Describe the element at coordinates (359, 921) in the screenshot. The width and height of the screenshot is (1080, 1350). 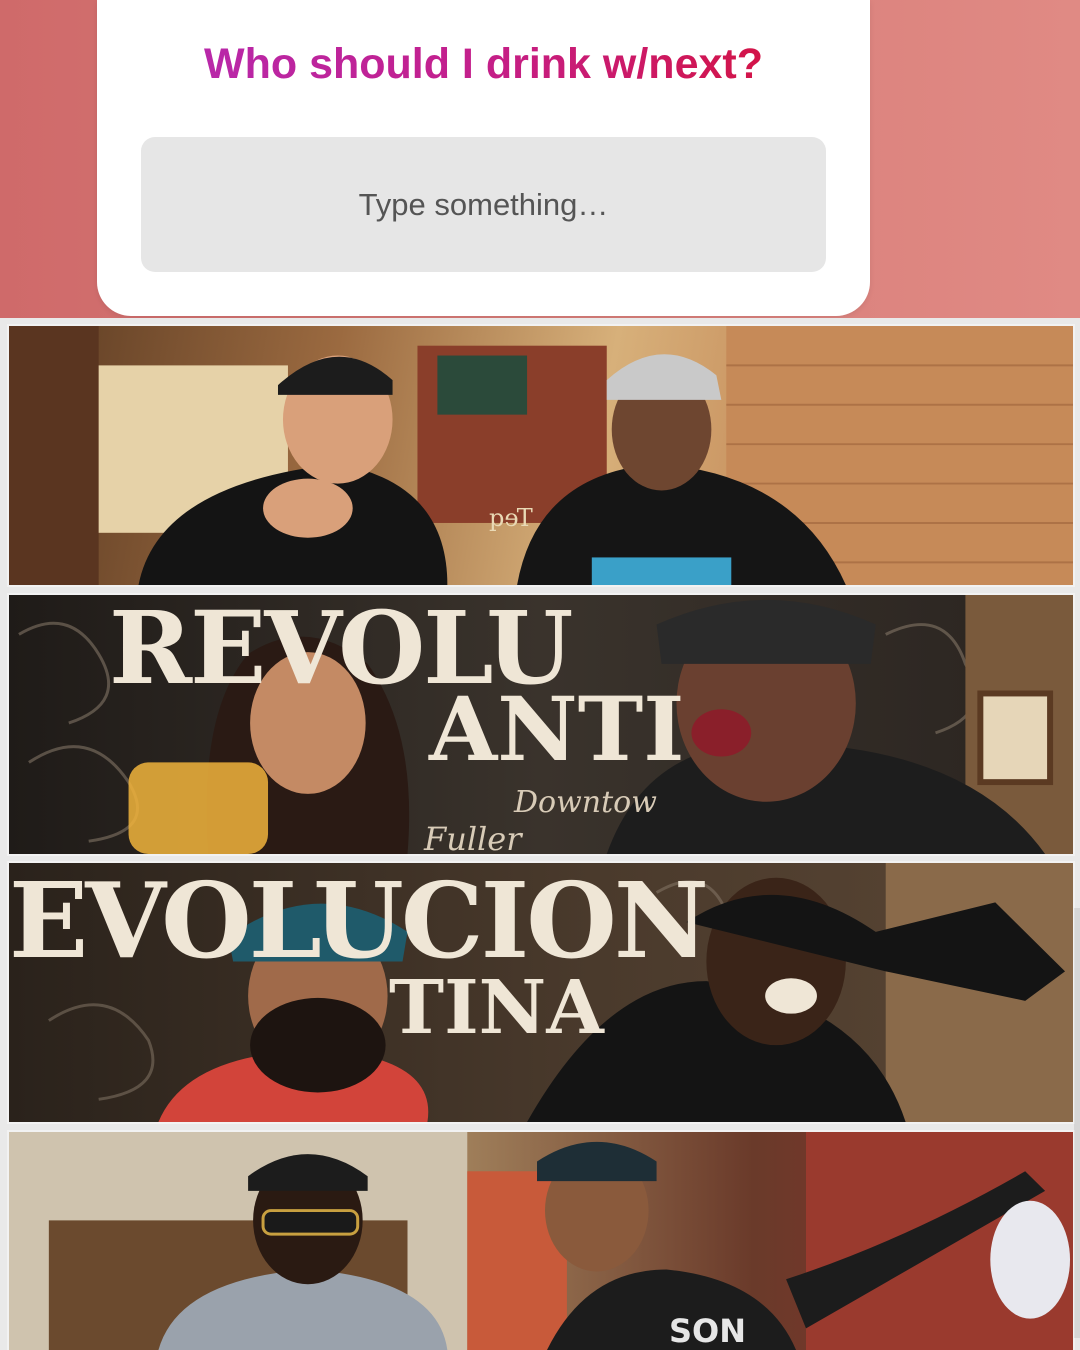
I see `tile-3-sign-top: EVOLUCION` at that location.